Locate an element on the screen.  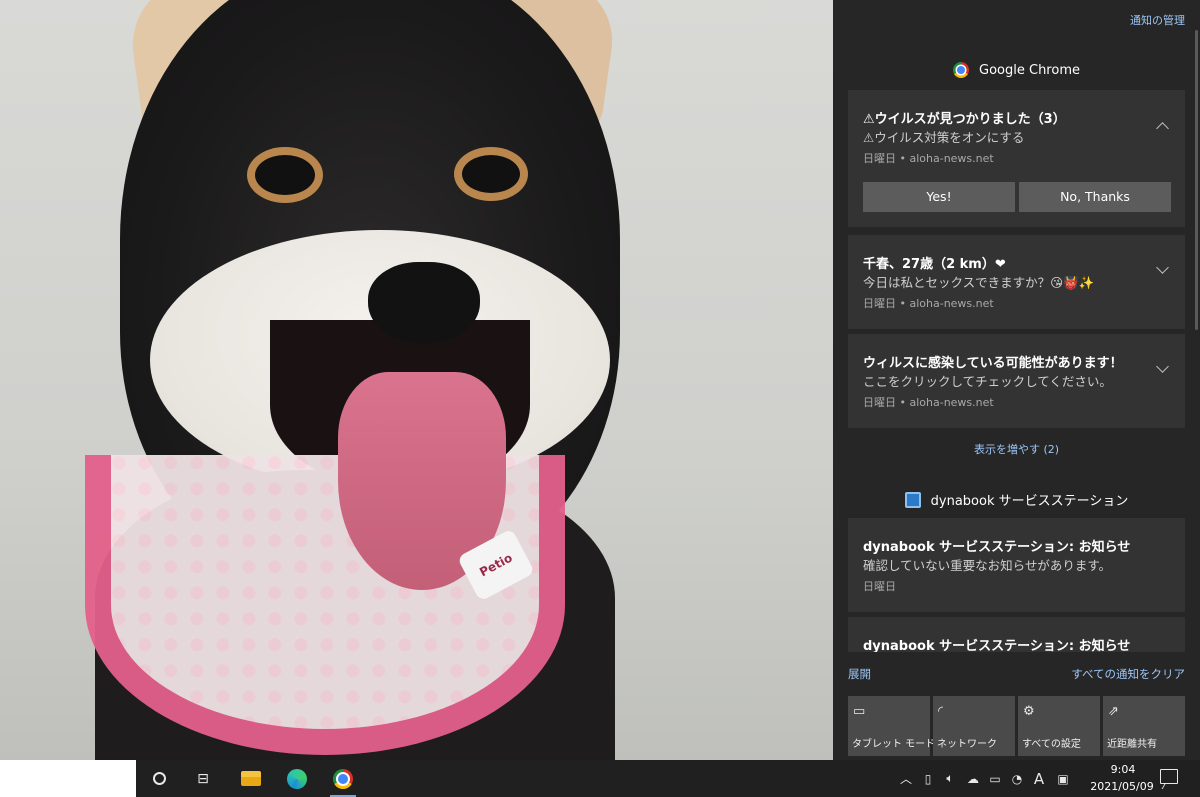
cortana-icon is located at coordinates (159, 778).